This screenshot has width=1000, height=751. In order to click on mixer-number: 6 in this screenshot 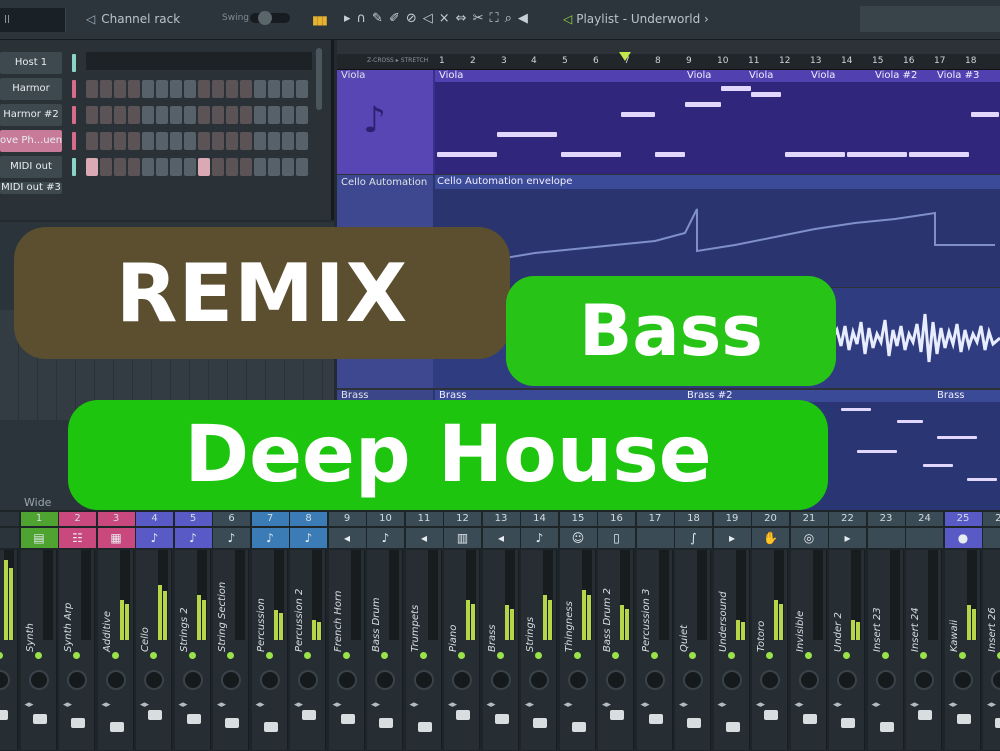, I will do `click(231, 519)`.